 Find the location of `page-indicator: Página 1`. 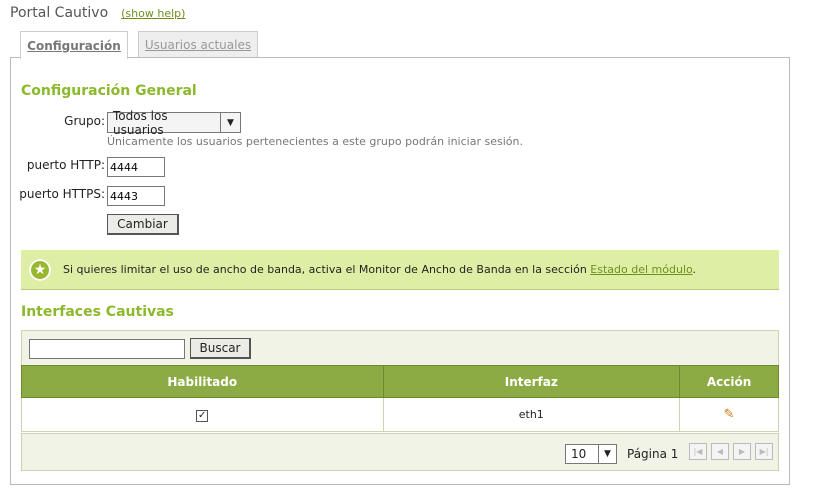

page-indicator: Página 1 is located at coordinates (653, 454).